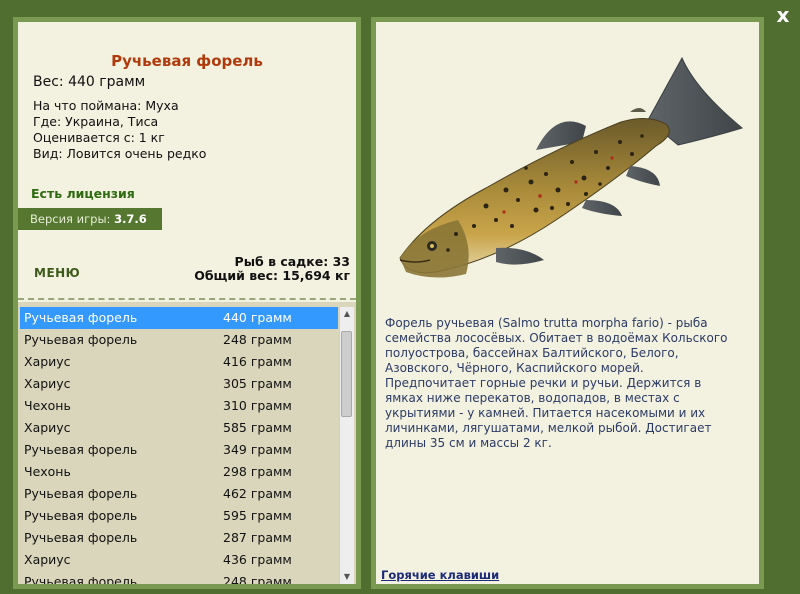  I want to click on caught-on: На что поймана: Муха, so click(106, 105).